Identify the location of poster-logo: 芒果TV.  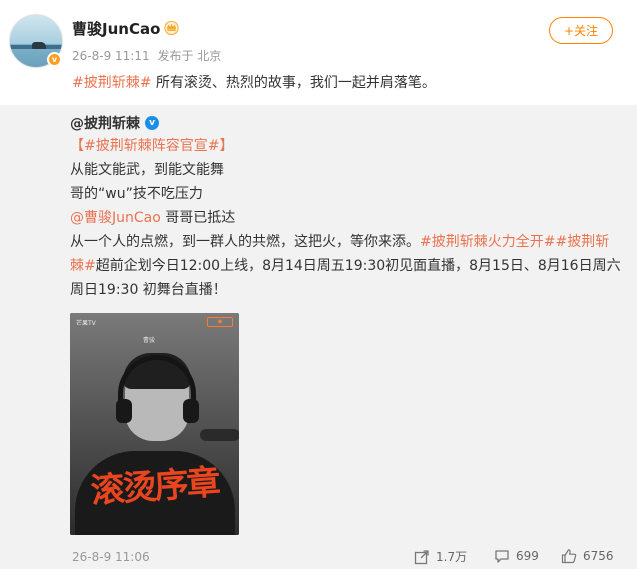
(86, 323).